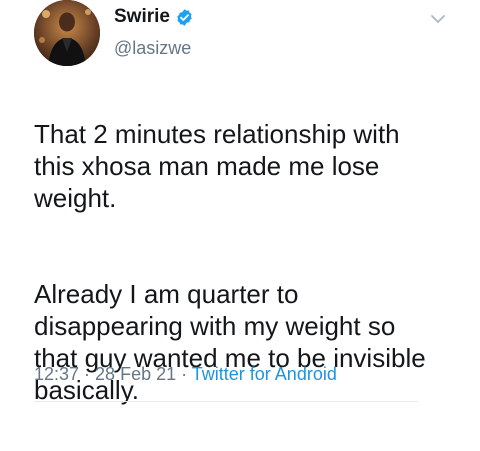 The width and height of the screenshot is (480, 451). I want to click on tweet-meta: 12:37 · 28 Feb 21 · Twitter for Android, so click(185, 374).